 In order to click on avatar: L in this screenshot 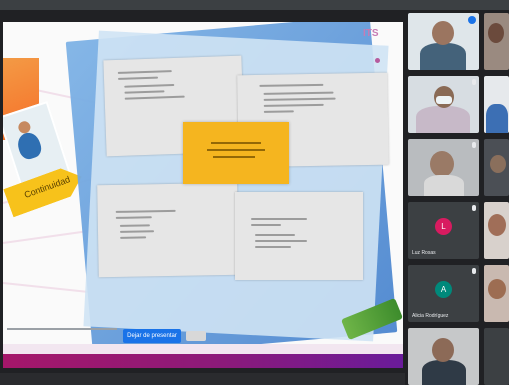, I will do `click(443, 226)`.